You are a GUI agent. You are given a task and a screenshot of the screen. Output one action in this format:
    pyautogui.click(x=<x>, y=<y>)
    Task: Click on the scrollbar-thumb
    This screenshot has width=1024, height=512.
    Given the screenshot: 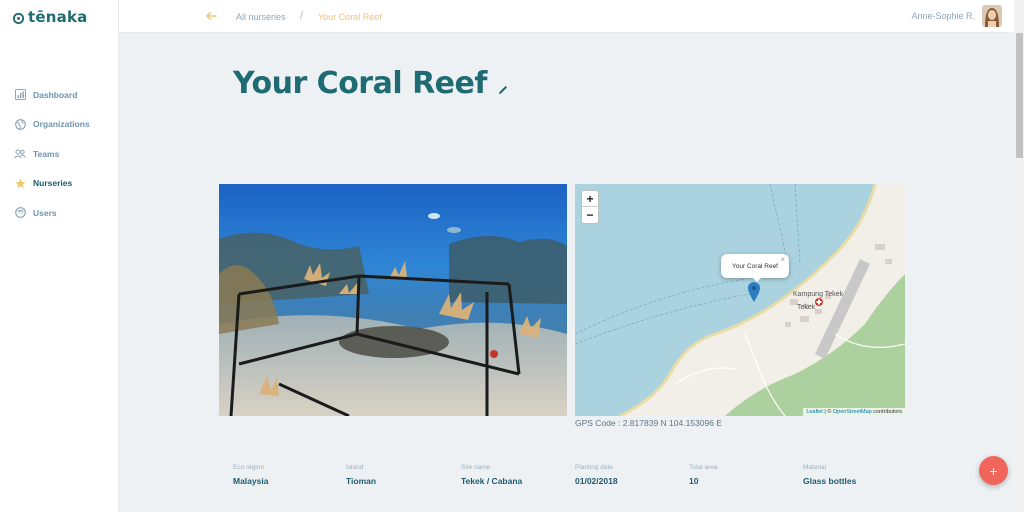 What is the action you would take?
    pyautogui.click(x=1019, y=95)
    